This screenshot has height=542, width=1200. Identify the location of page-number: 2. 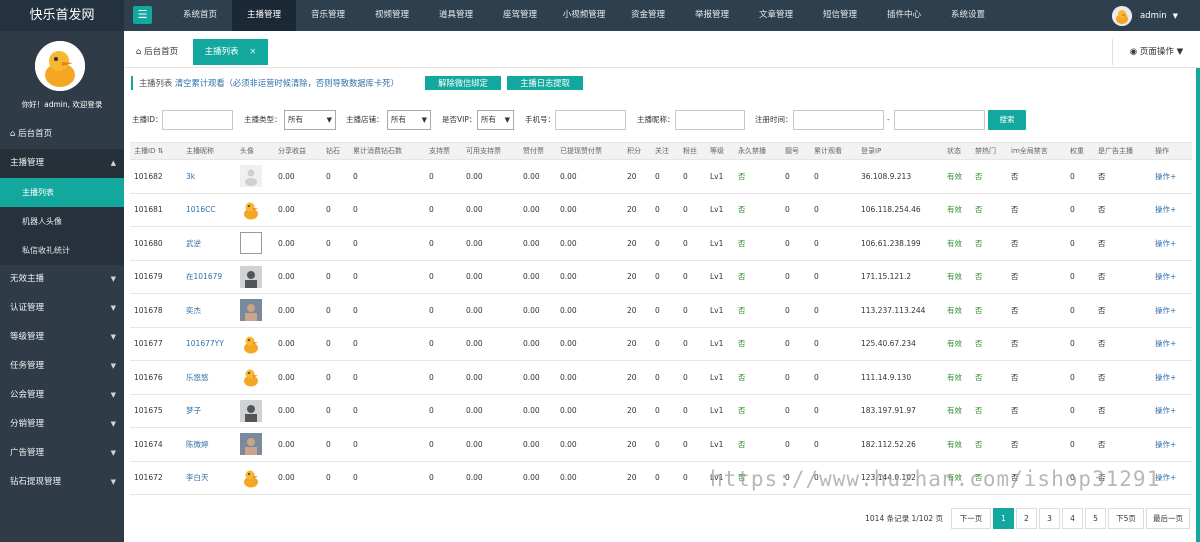
(1026, 518).